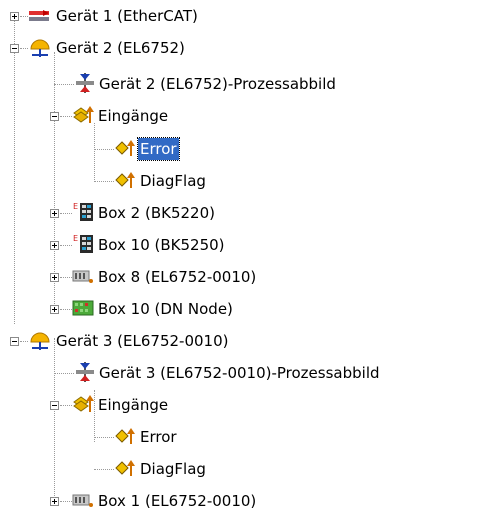 This screenshot has width=478, height=515. What do you see at coordinates (156, 213) in the screenshot?
I see `tree-item-label: Box 2 (BK5220)` at bounding box center [156, 213].